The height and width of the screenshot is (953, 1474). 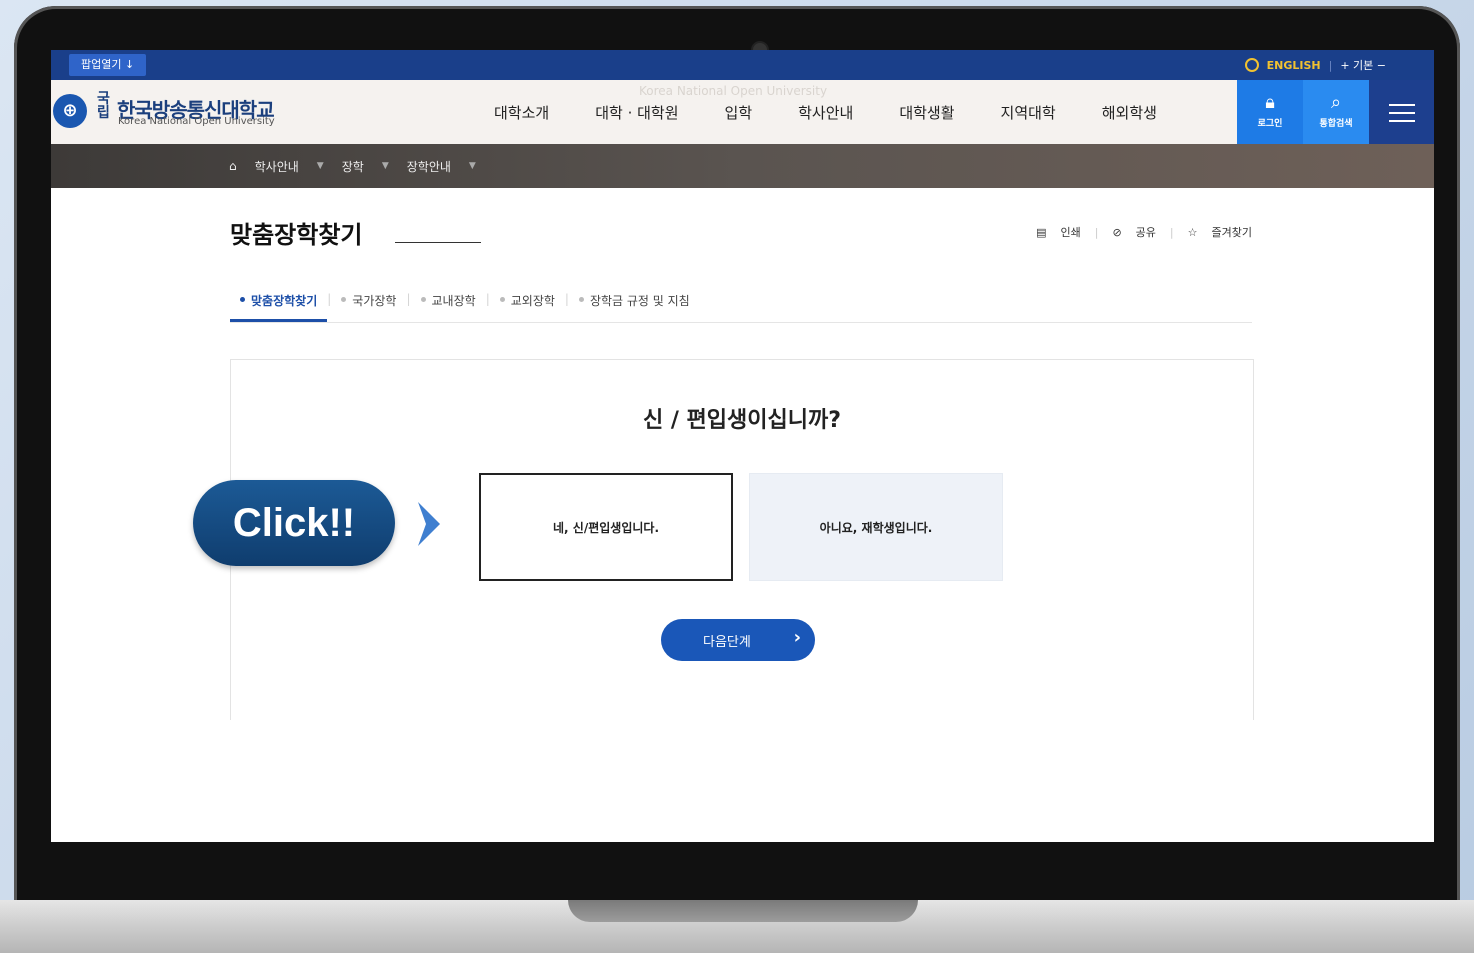 I want to click on nav-item-admission: 입학, so click(x=739, y=112).